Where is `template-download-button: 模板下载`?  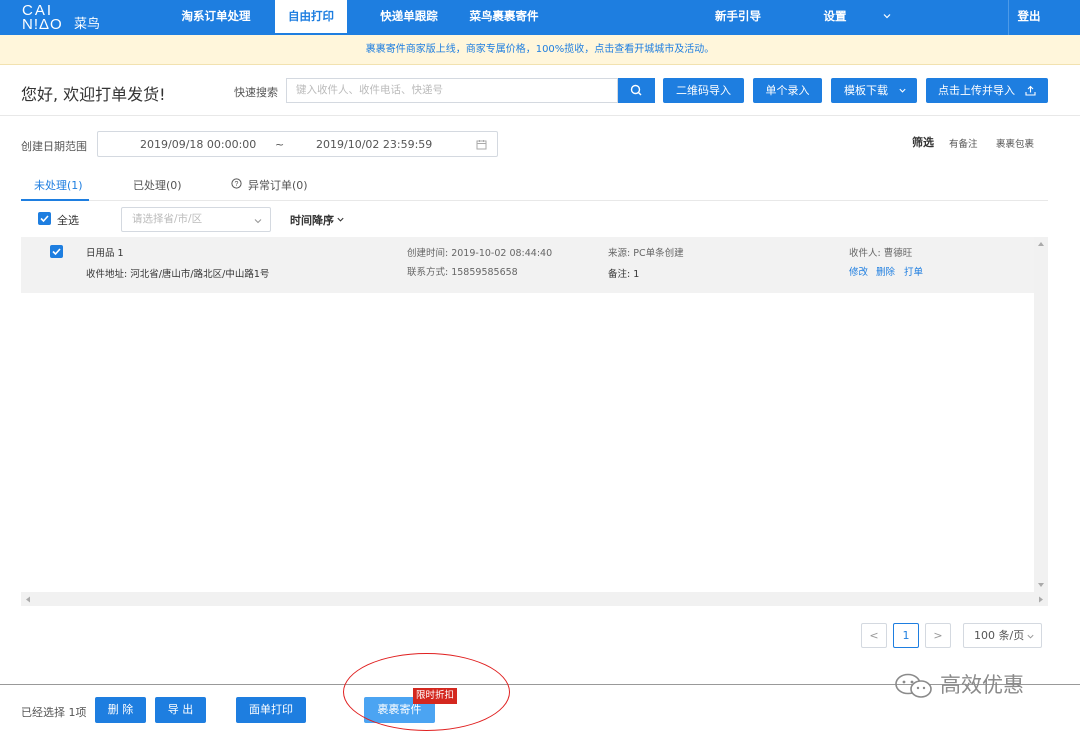 template-download-button: 模板下载 is located at coordinates (874, 90).